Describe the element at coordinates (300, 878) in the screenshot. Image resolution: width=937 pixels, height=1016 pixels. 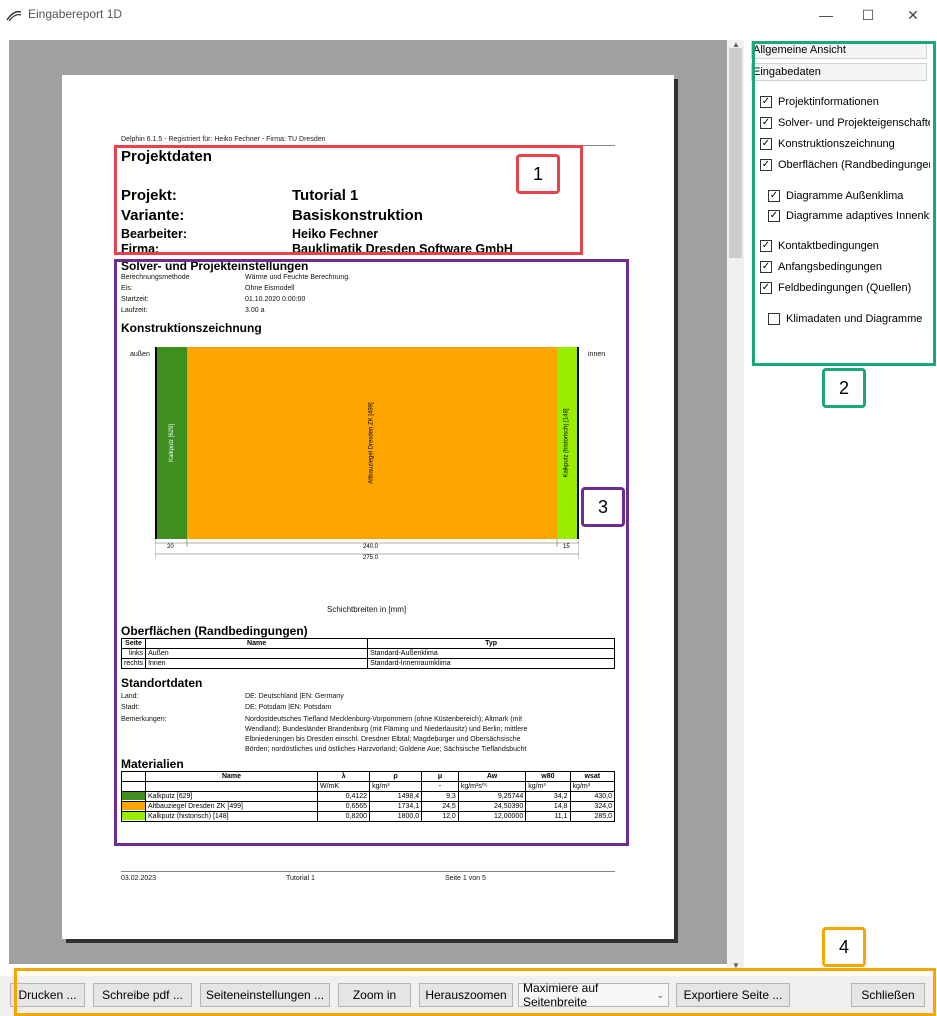
I see `footer-project: Tutorial 1` at that location.